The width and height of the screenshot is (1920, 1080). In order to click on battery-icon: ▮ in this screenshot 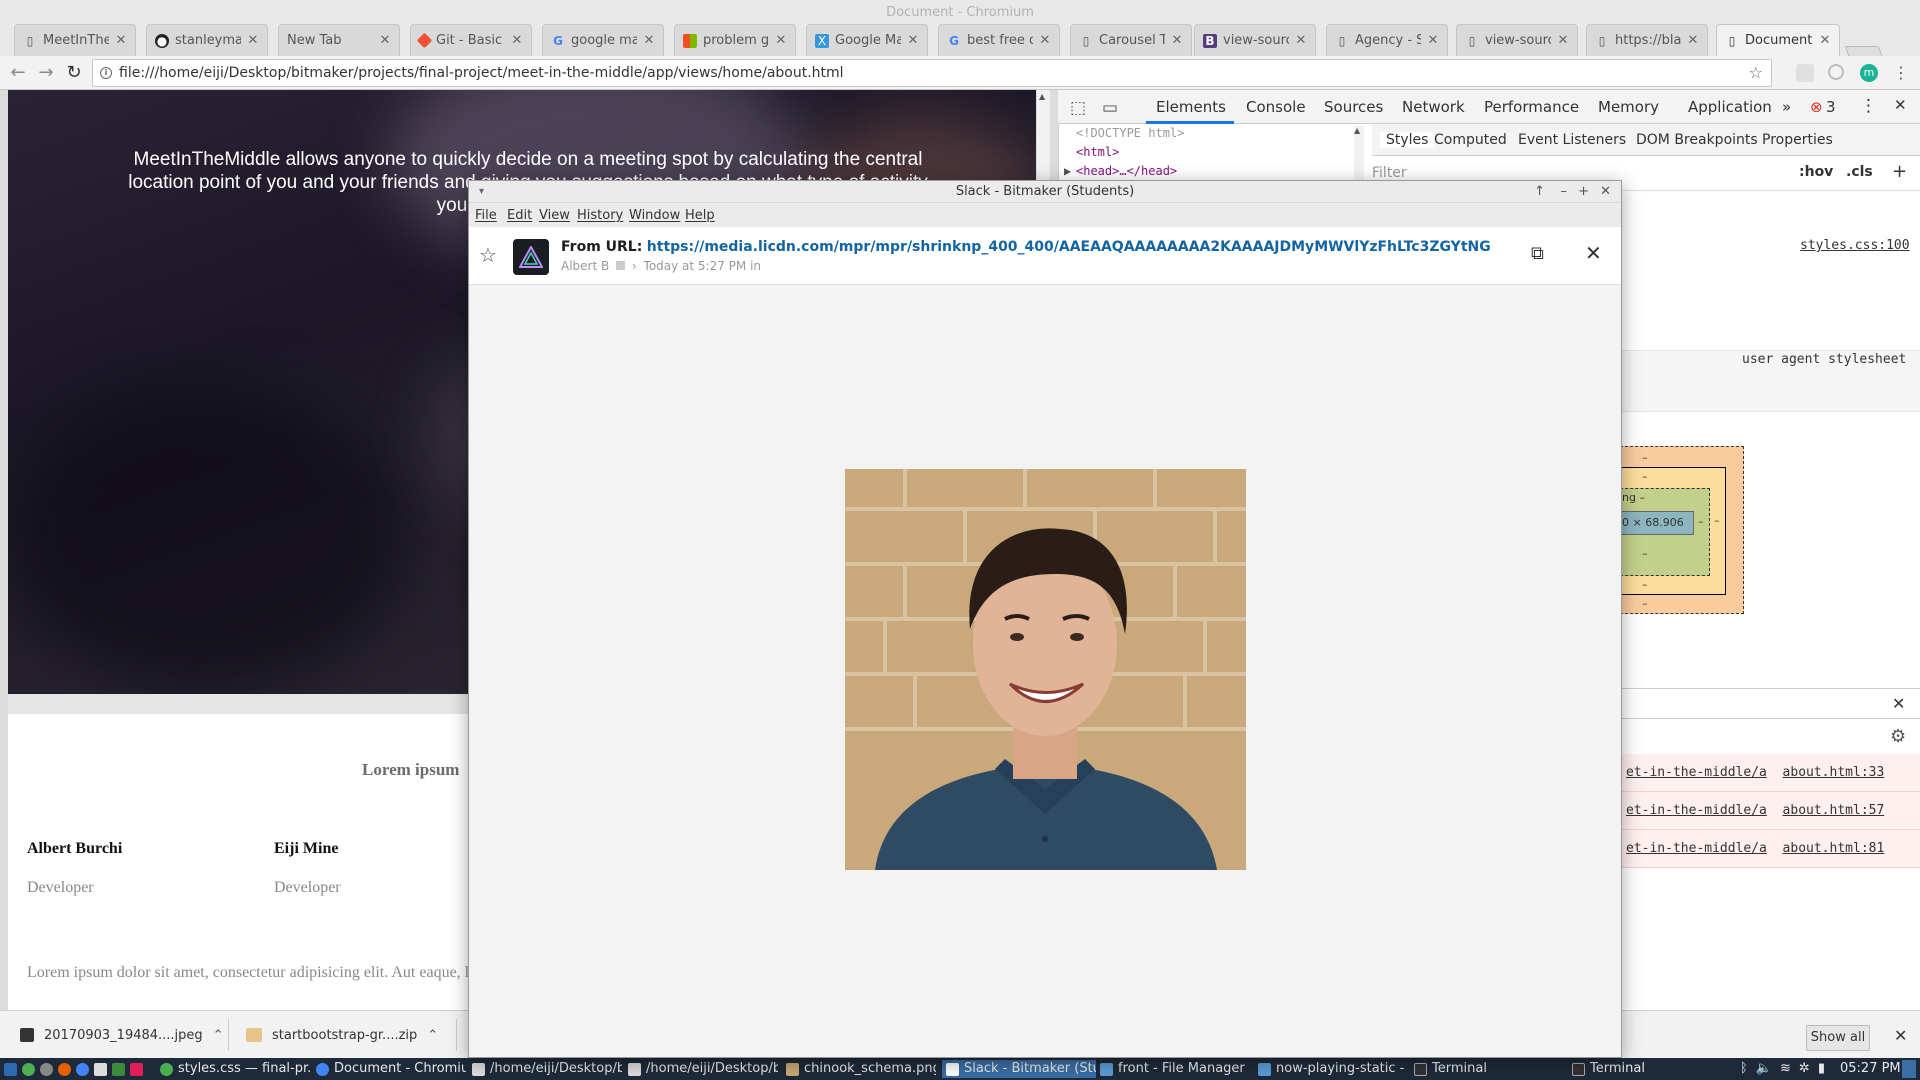, I will do `click(1821, 1069)`.